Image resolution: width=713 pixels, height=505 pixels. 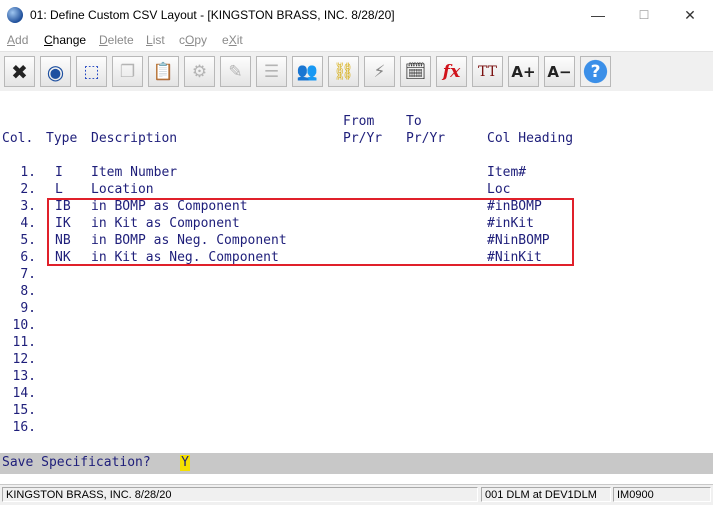 I want to click on row-number: 5., so click(x=28, y=240).